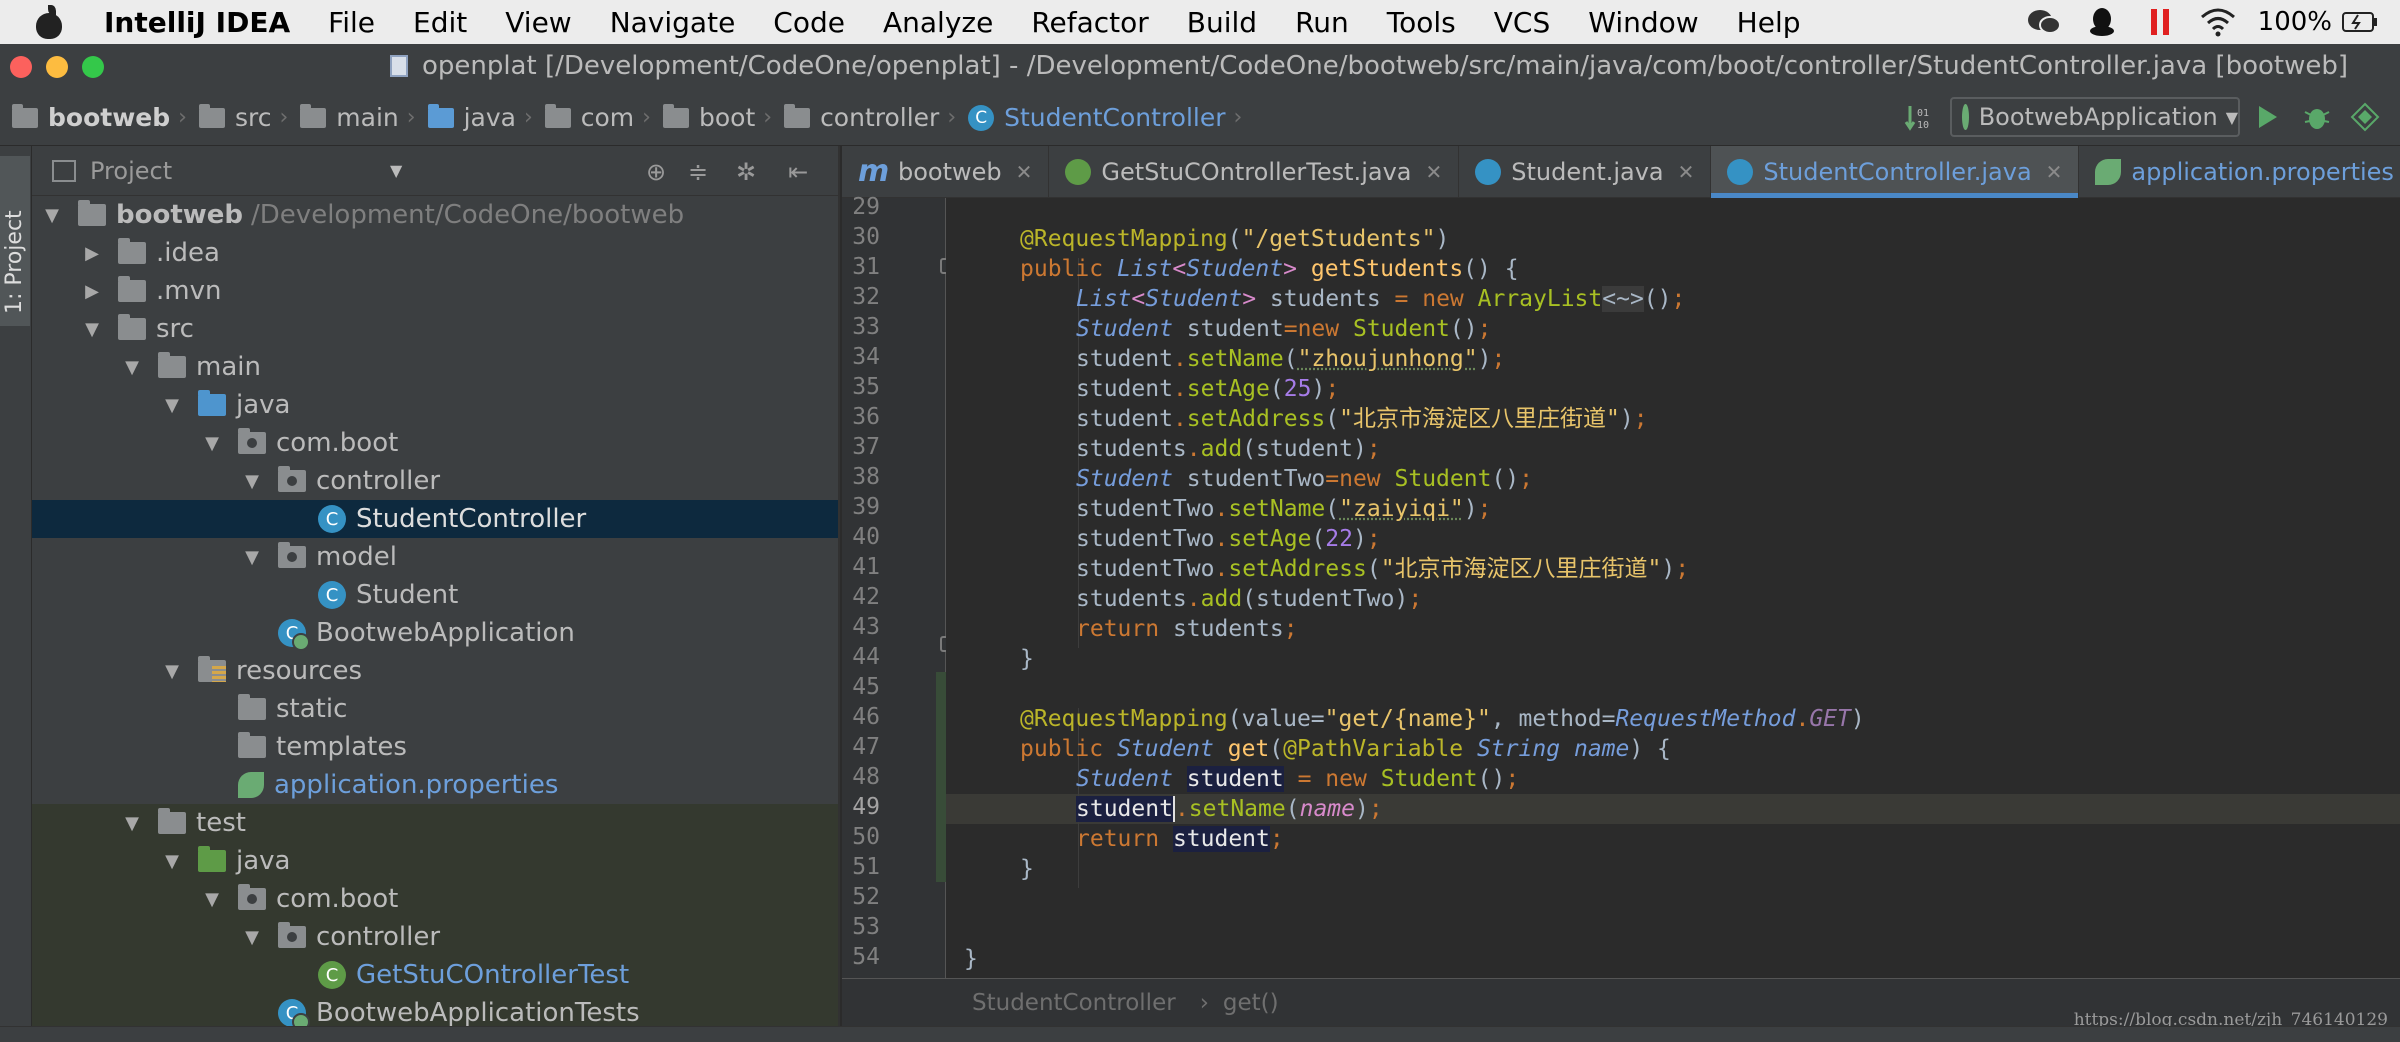  Describe the element at coordinates (435, 595) in the screenshot. I see `tree-item-student: ▶ C Student` at that location.